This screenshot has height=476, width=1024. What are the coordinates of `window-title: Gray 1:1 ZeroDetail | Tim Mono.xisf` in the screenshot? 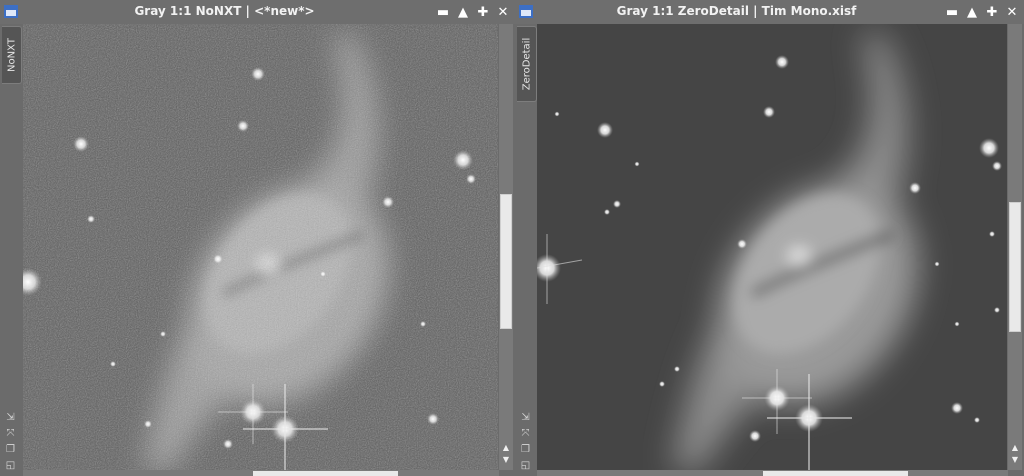 It's located at (736, 11).